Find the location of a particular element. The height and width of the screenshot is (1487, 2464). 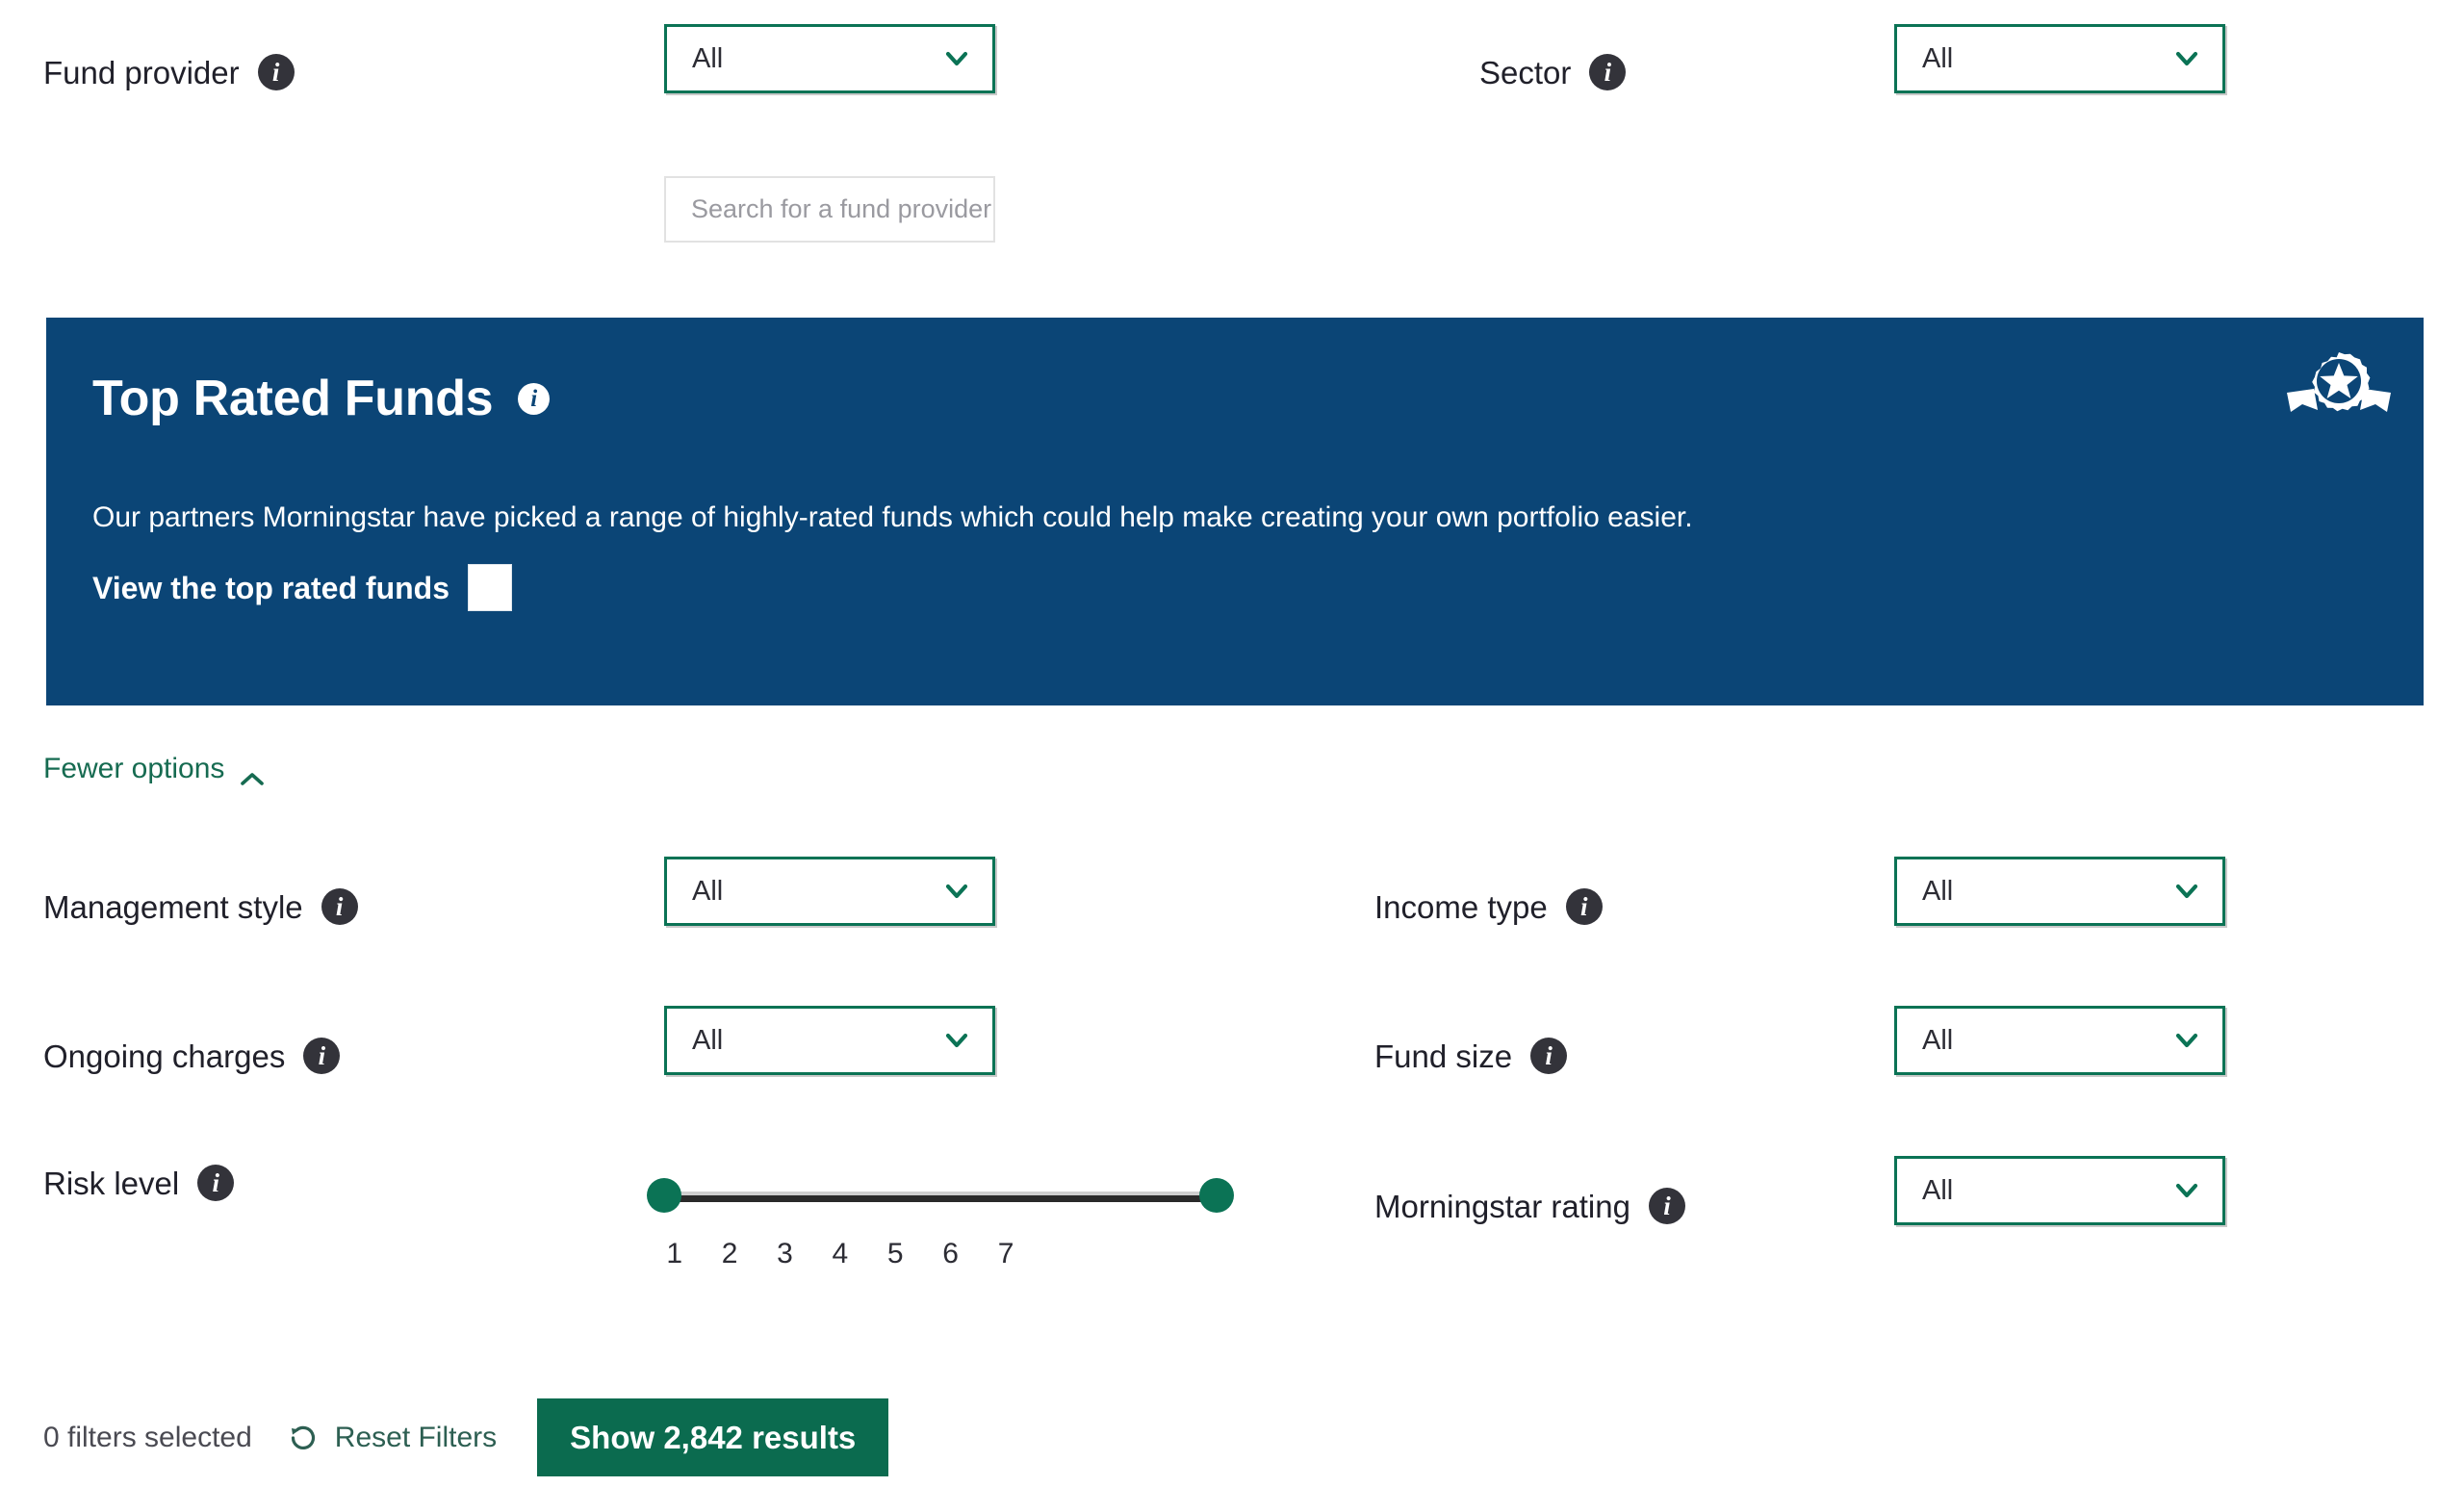

fund-size-label: Fund size i is located at coordinates (1471, 1056).